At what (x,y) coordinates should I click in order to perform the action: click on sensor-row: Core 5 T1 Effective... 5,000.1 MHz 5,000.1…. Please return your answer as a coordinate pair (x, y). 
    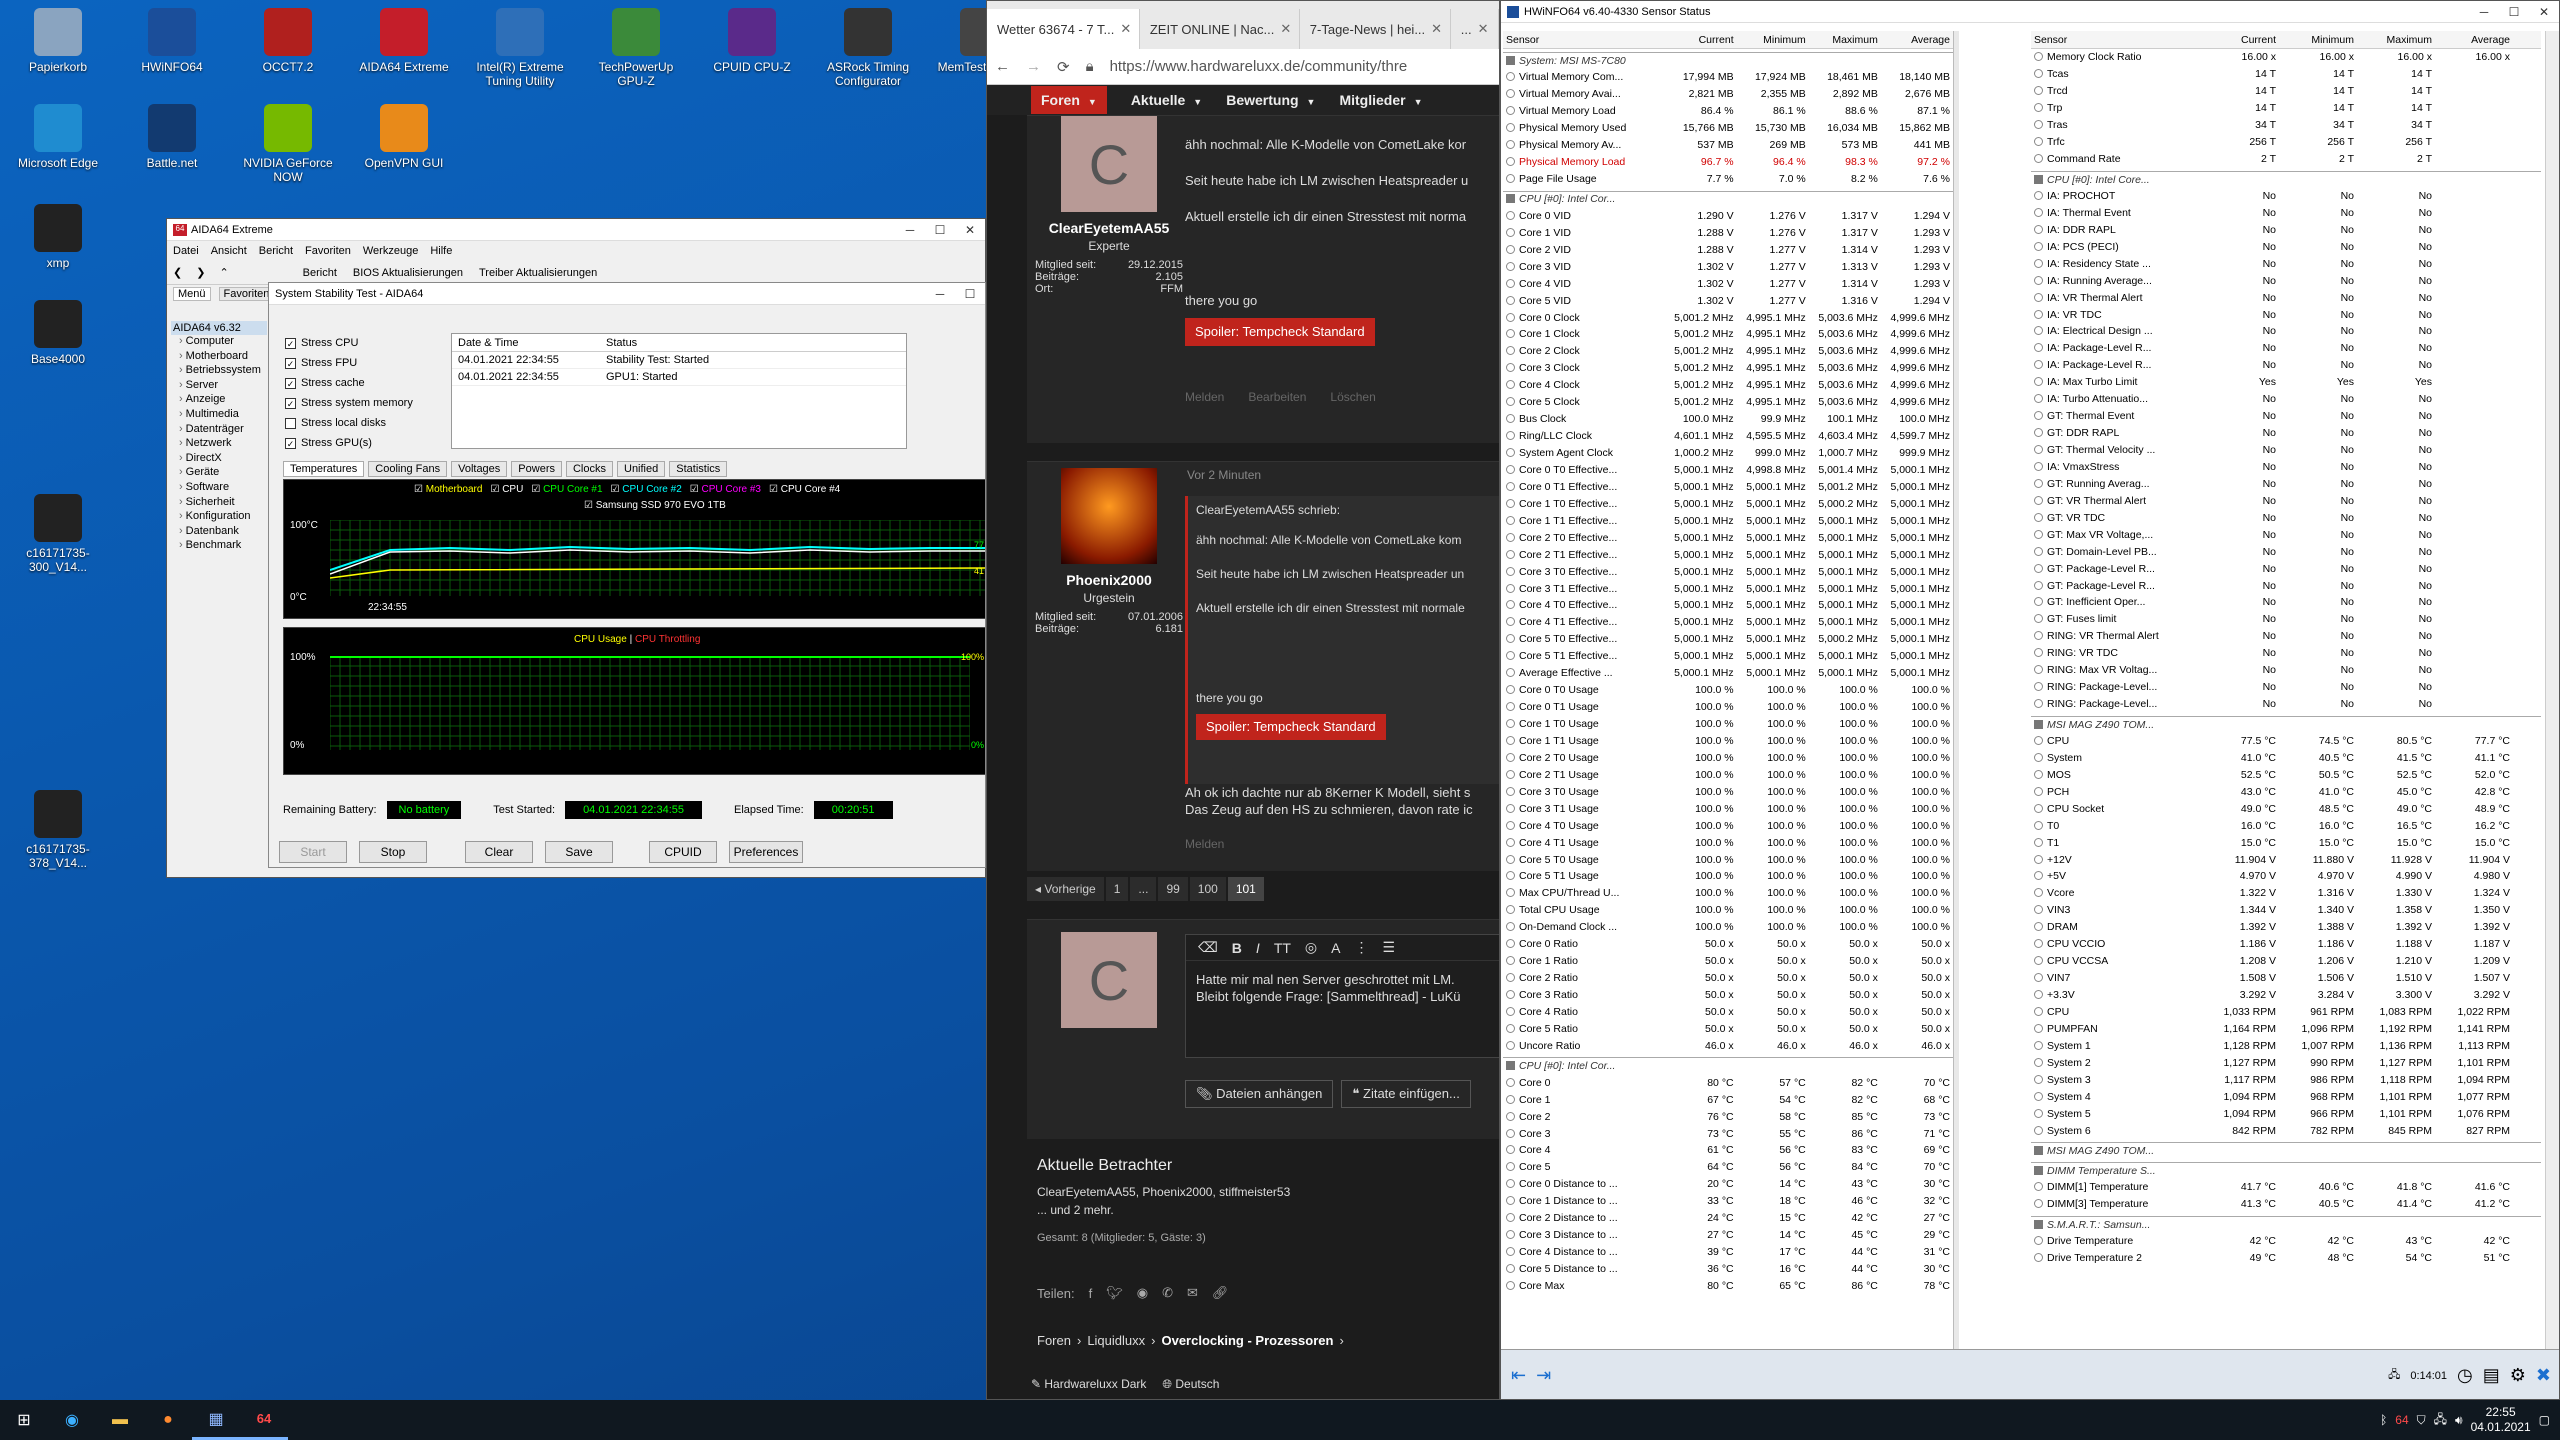
    Looking at the image, I should click on (1728, 656).